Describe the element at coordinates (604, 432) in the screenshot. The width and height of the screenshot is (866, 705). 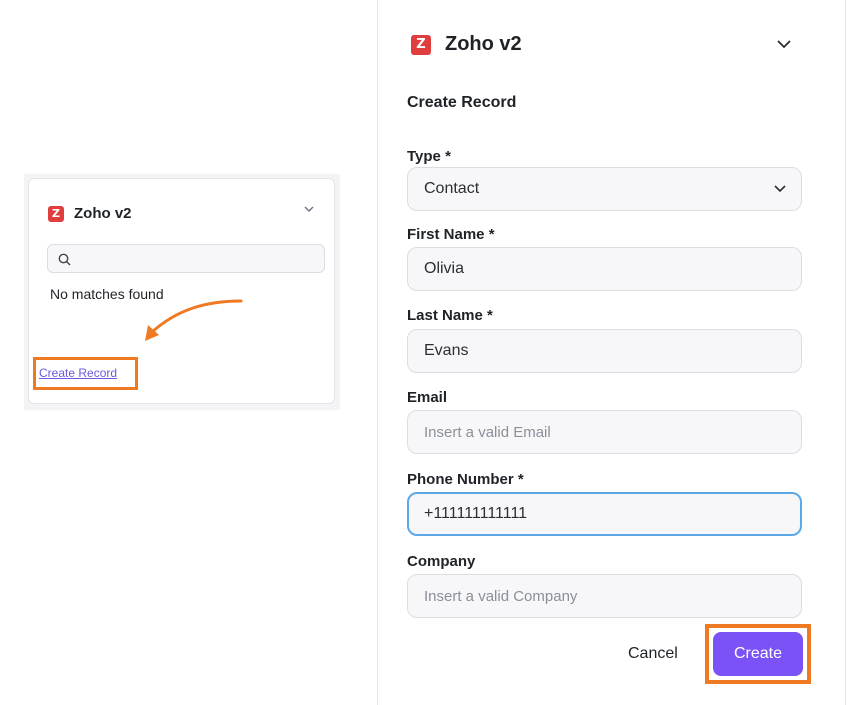
I see `email-field: Insert a valid Email` at that location.